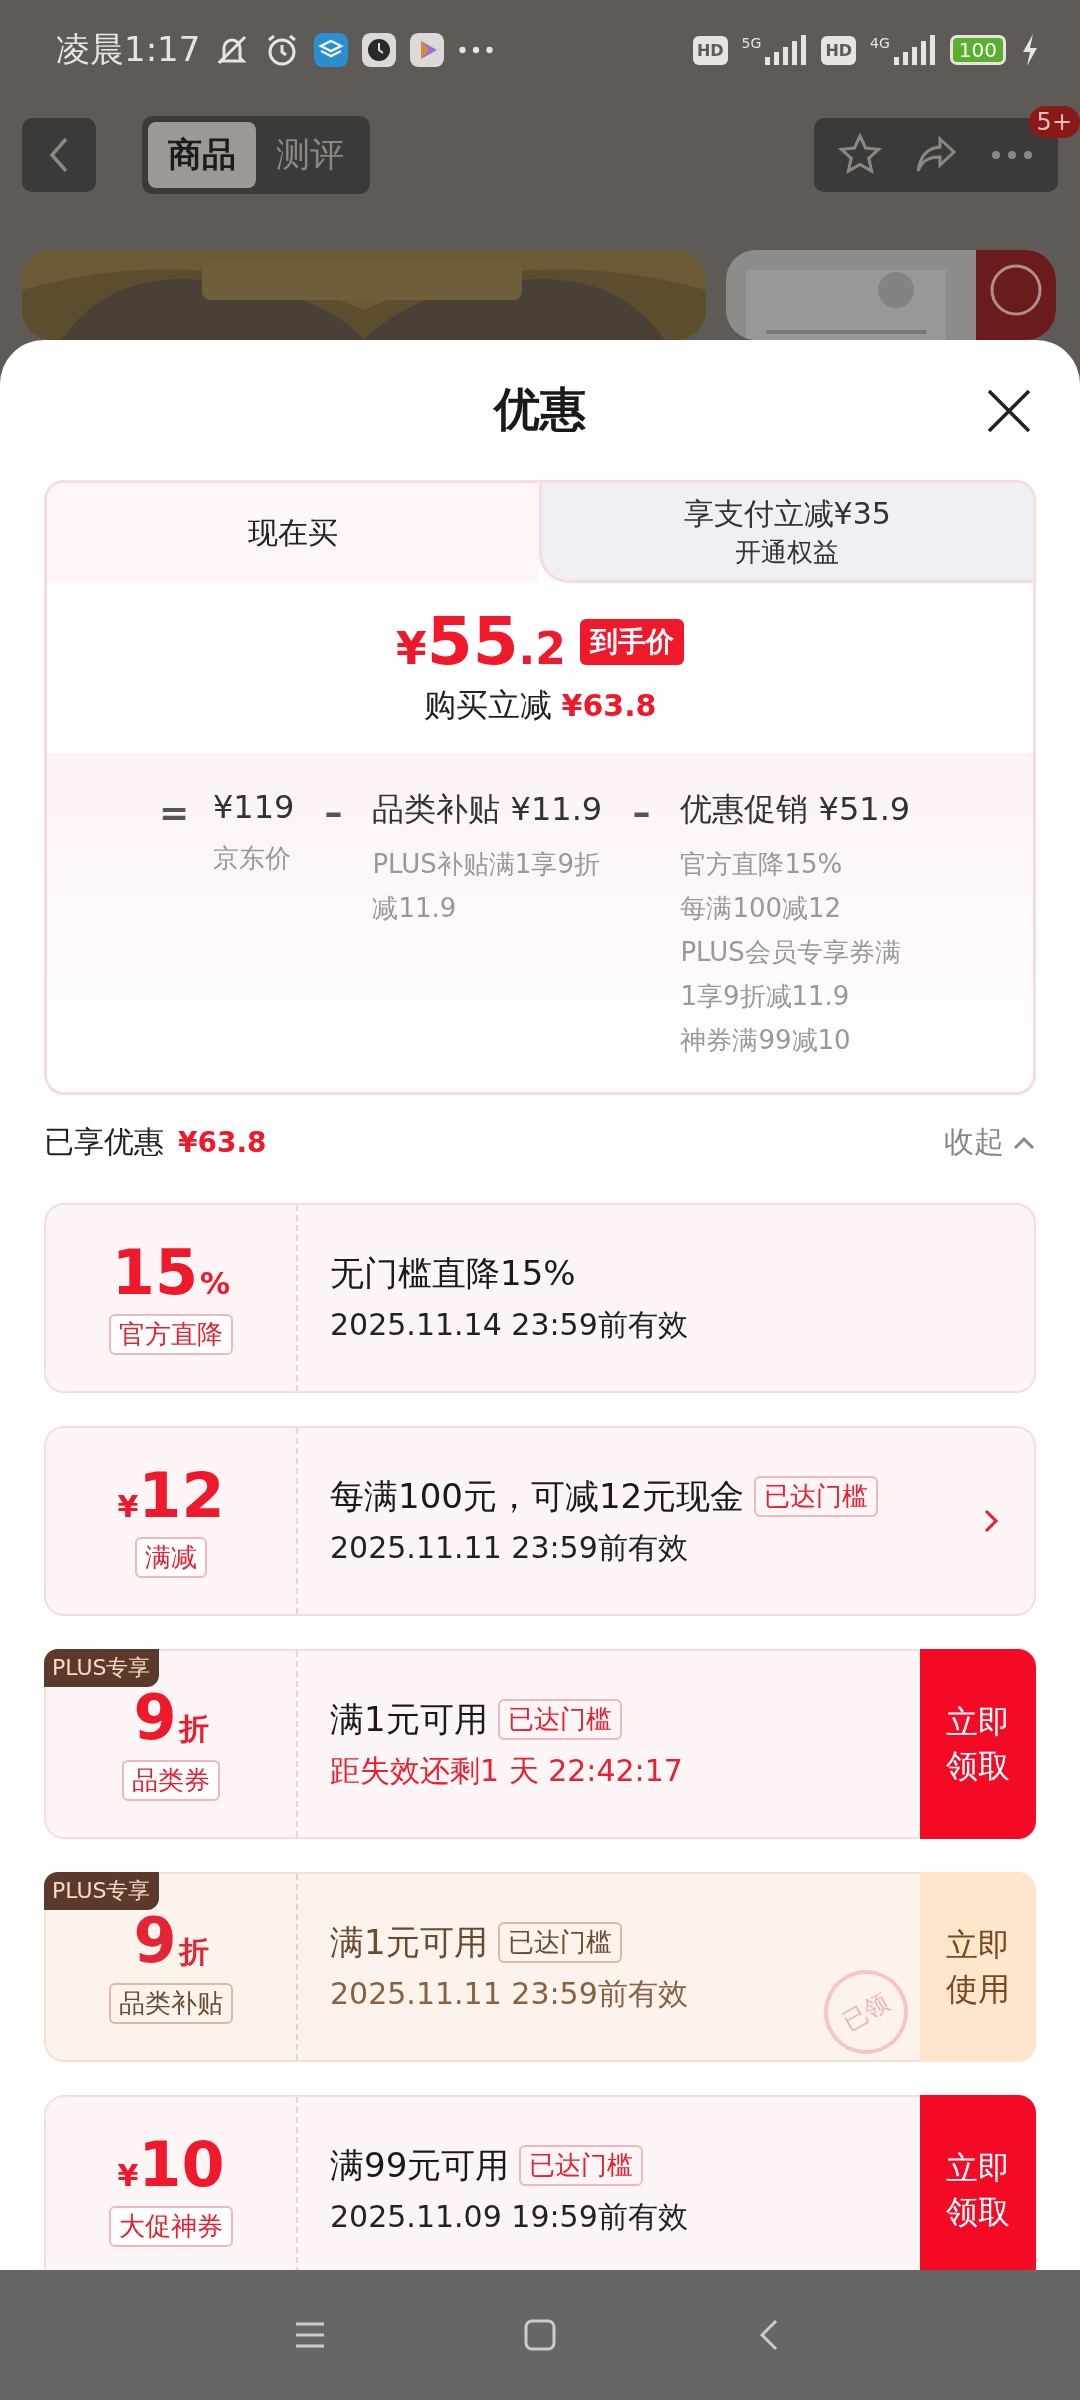 The image size is (1080, 2400). Describe the element at coordinates (762, 864) in the screenshot. I see `breakdown-note: 官方直降15%` at that location.